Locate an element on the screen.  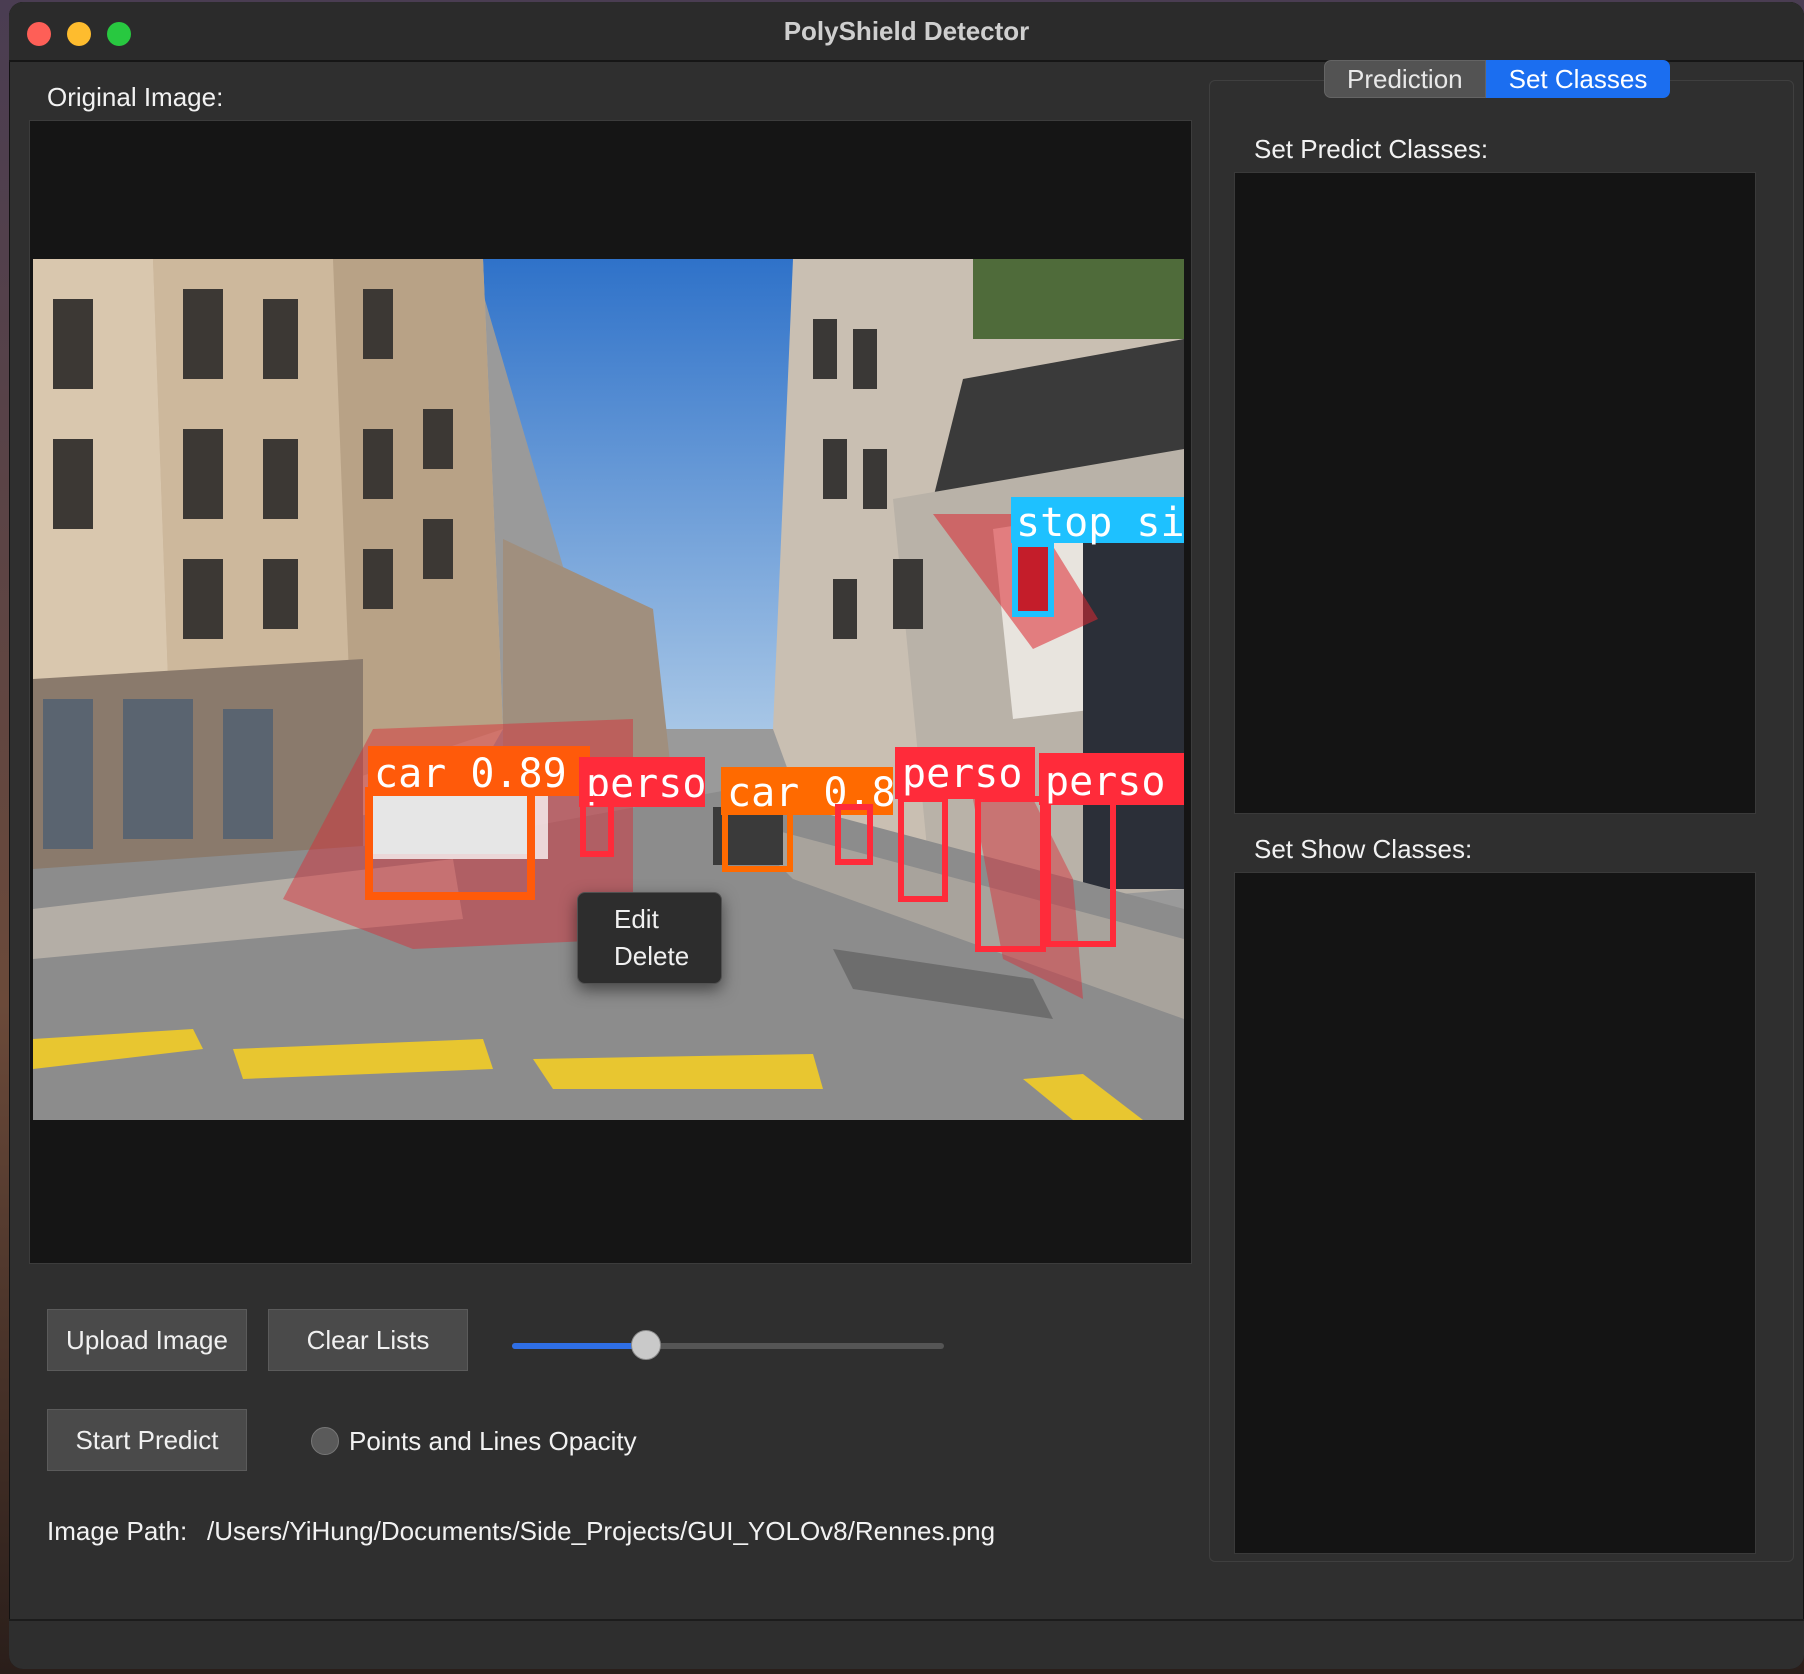
context-menu-delete: Delete is located at coordinates (651, 956).